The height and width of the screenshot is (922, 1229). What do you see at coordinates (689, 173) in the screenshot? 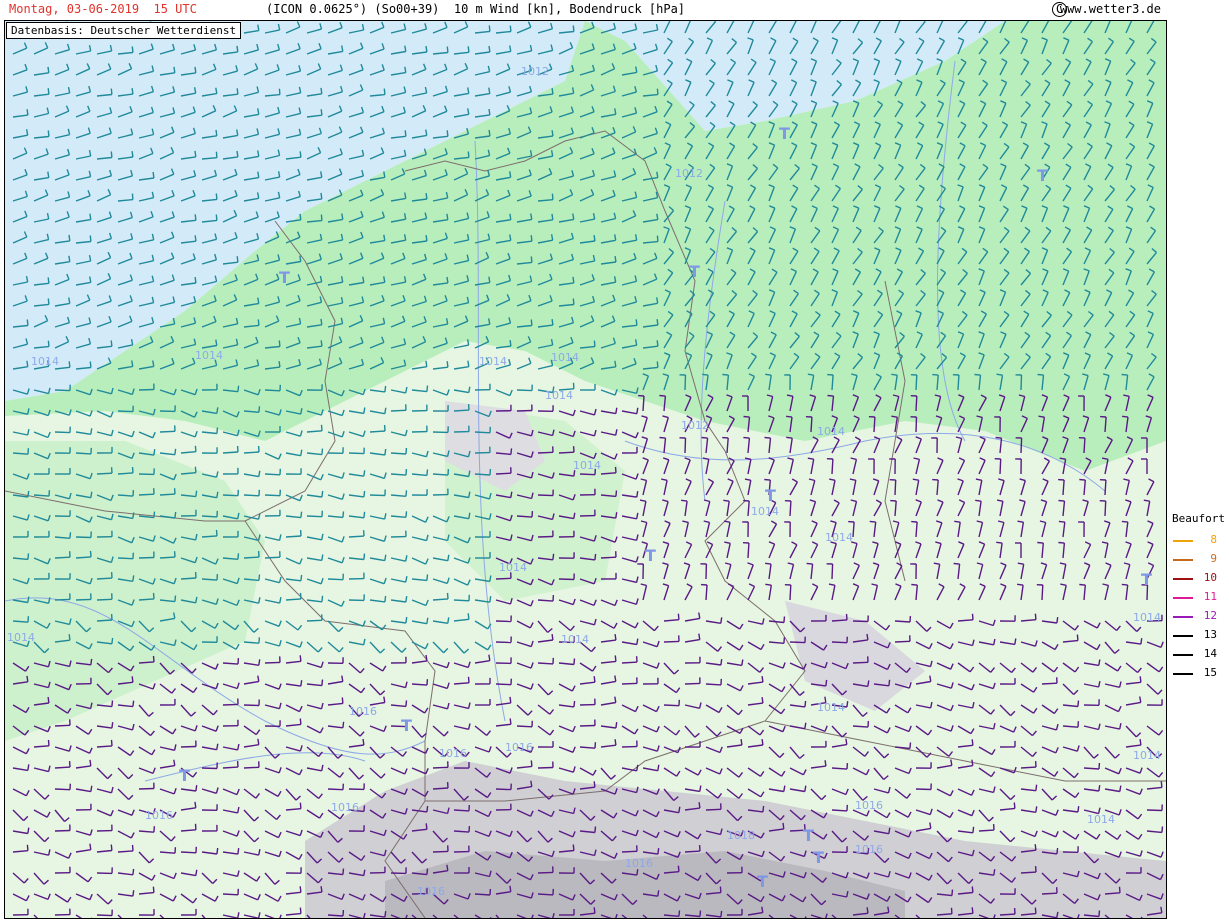
I see `pressure-label: 1012` at bounding box center [689, 173].